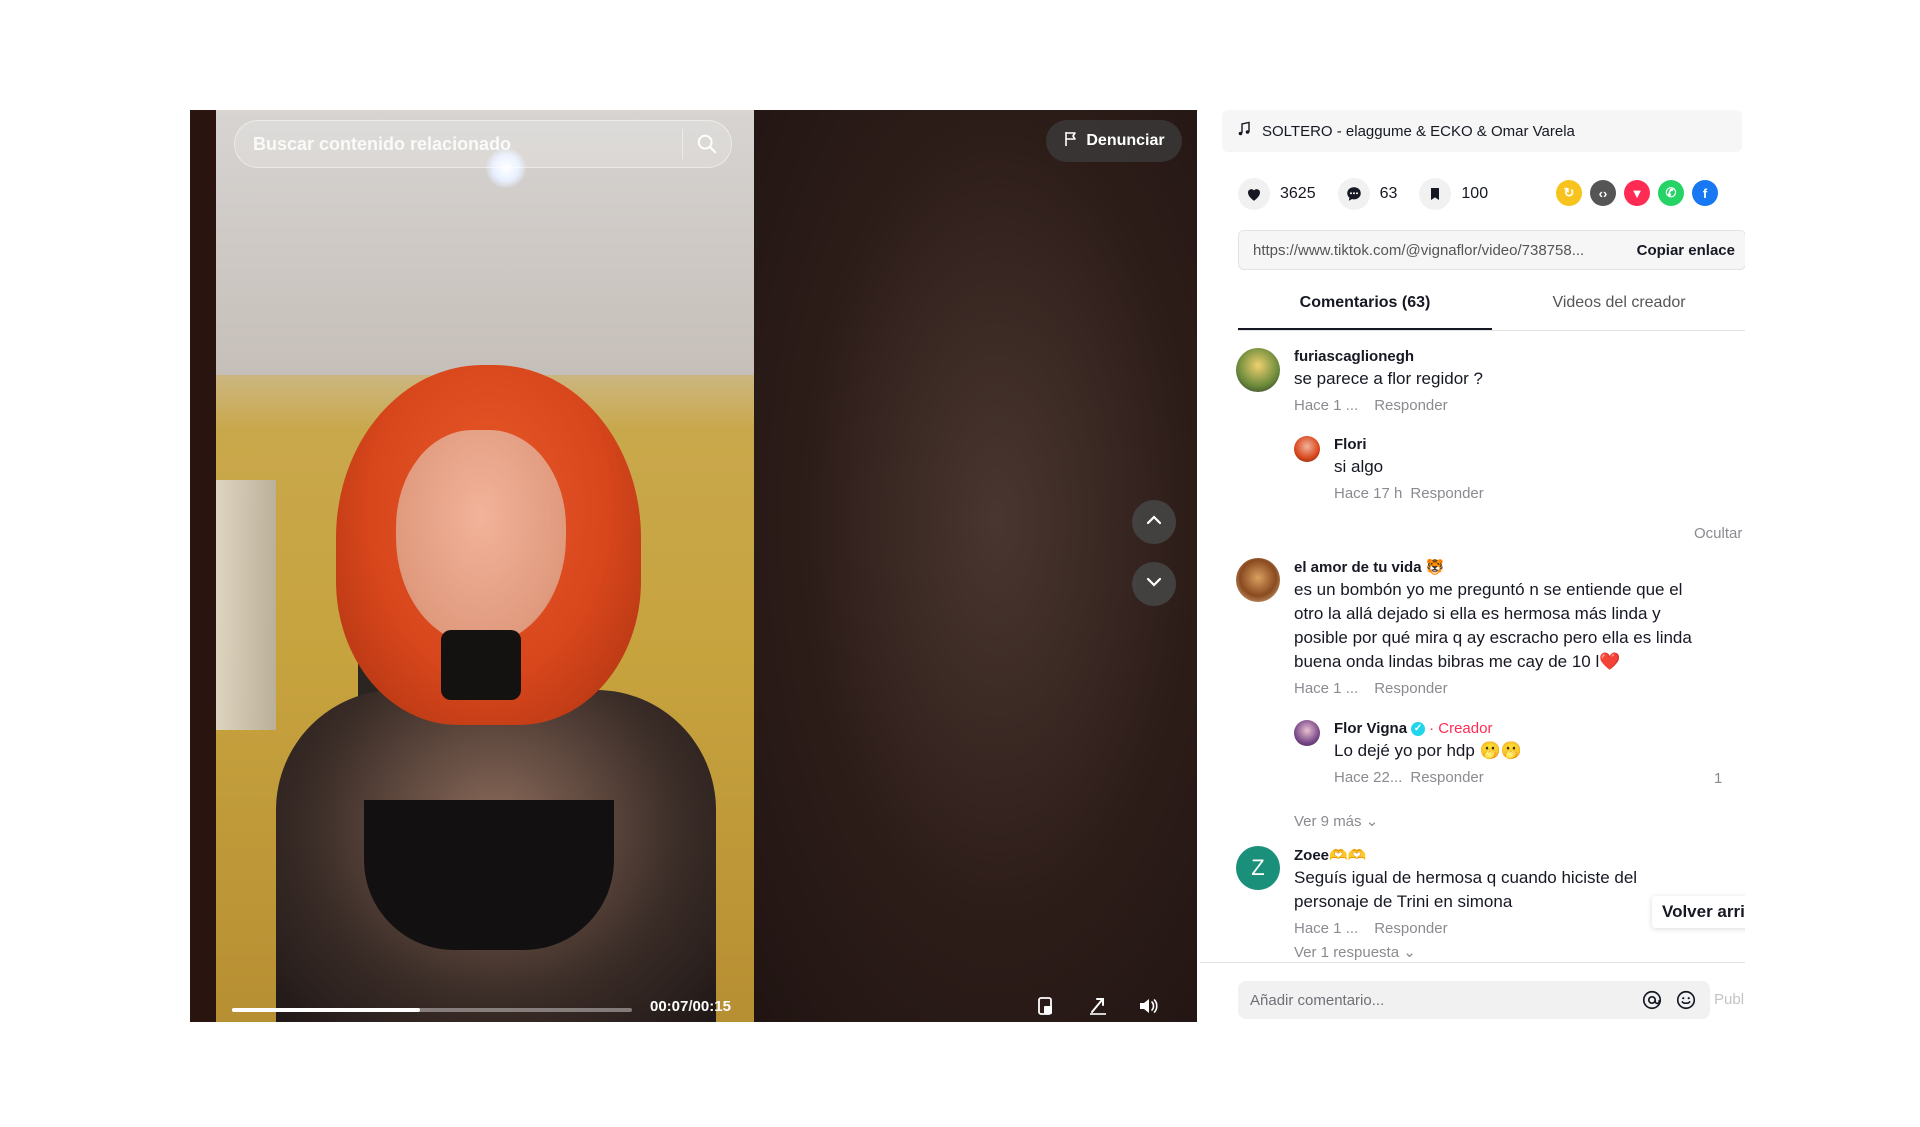 Image resolution: width=1920 pixels, height=1127 pixels. I want to click on comment-username: el amor de tu vida 🐯, so click(1504, 567).